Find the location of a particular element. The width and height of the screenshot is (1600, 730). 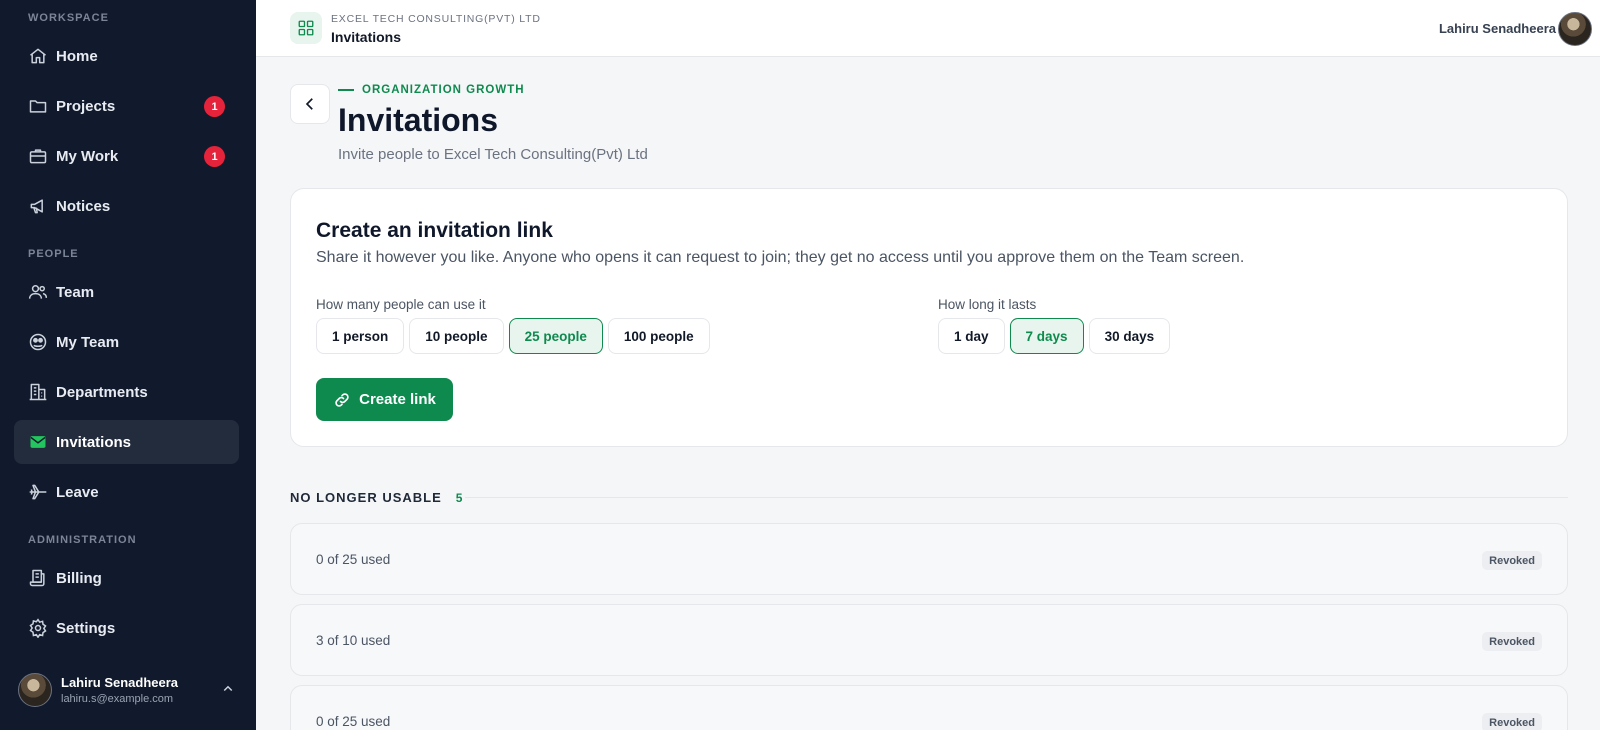

page-title: Invitations is located at coordinates (418, 120).